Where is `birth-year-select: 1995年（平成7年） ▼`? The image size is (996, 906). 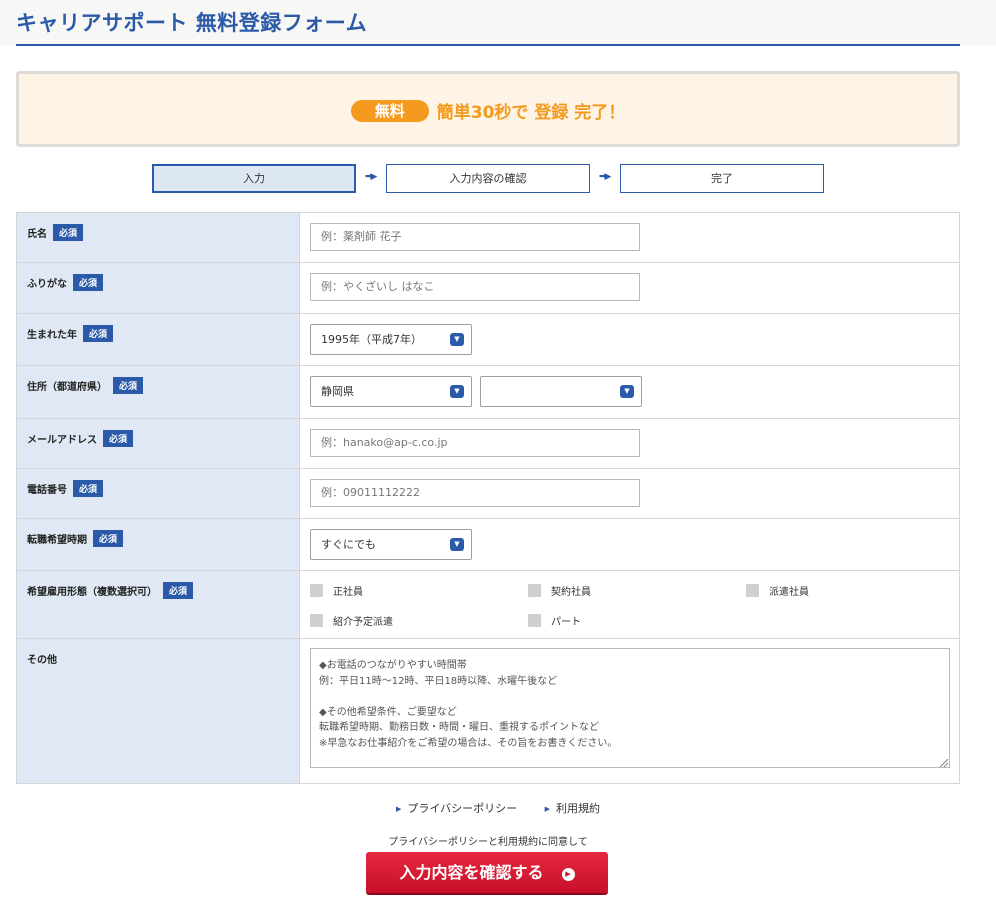 birth-year-select: 1995年（平成7年） ▼ is located at coordinates (391, 339).